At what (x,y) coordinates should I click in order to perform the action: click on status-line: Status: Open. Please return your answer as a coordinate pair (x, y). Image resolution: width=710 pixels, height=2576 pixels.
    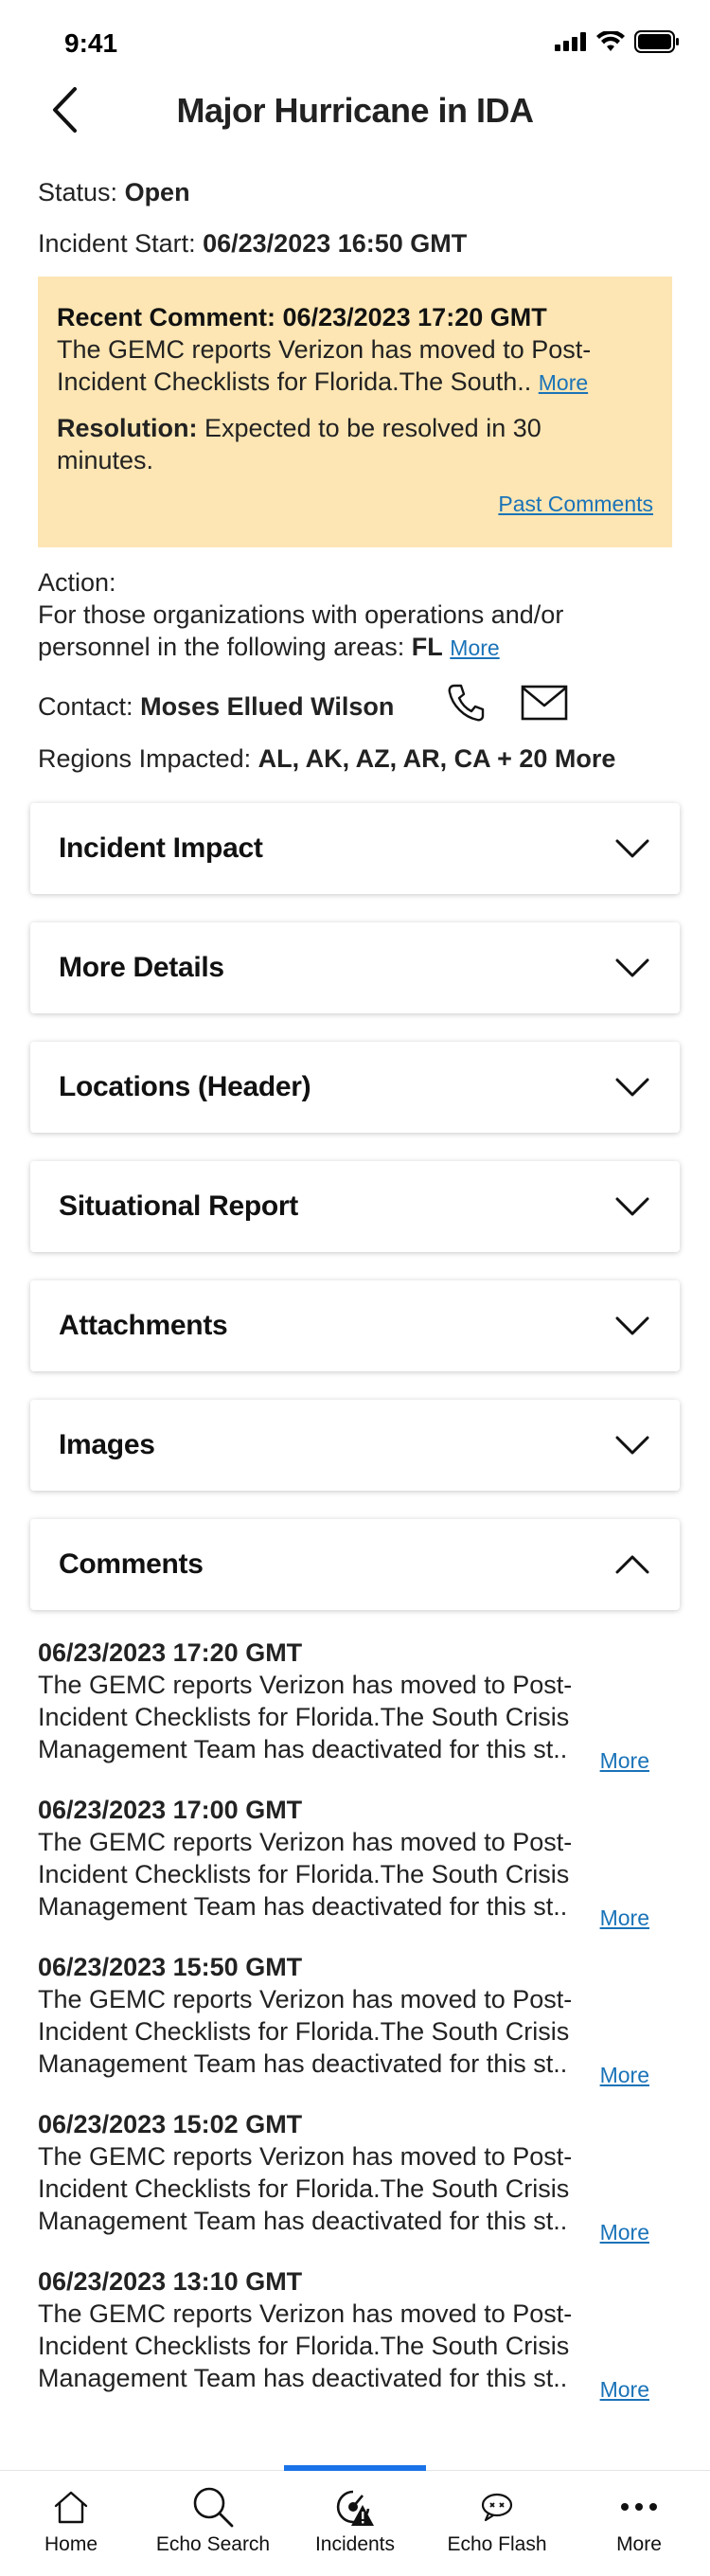
    Looking at the image, I should click on (114, 192).